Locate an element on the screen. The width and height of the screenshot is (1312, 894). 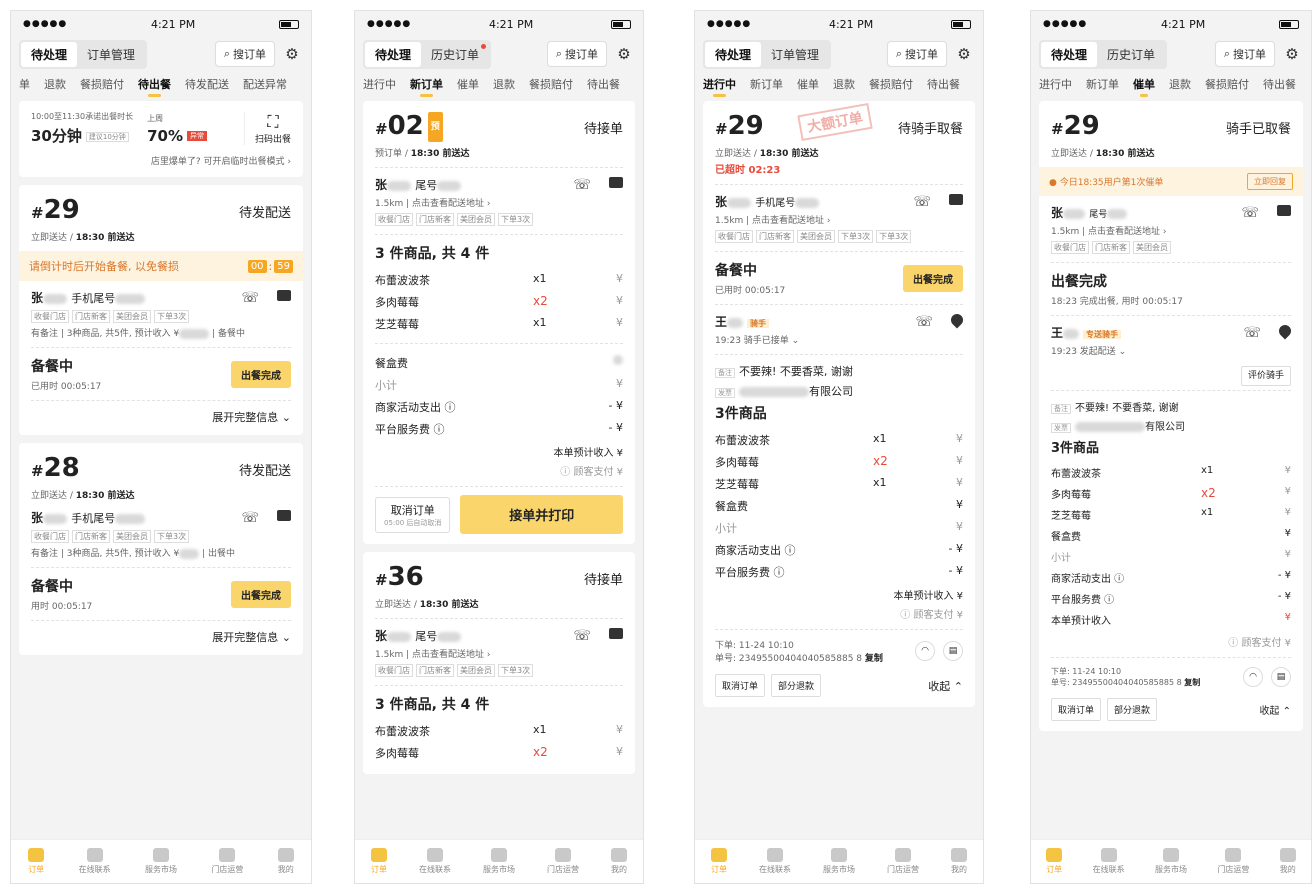
tab-waiting-delivery: 待发配送 is located at coordinates (207, 86).